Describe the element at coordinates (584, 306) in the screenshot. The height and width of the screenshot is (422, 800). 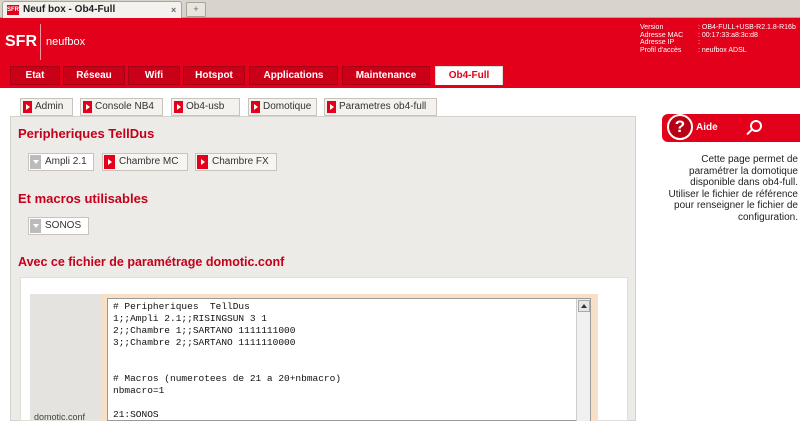
I see `scroll-up-arrow-icon` at that location.